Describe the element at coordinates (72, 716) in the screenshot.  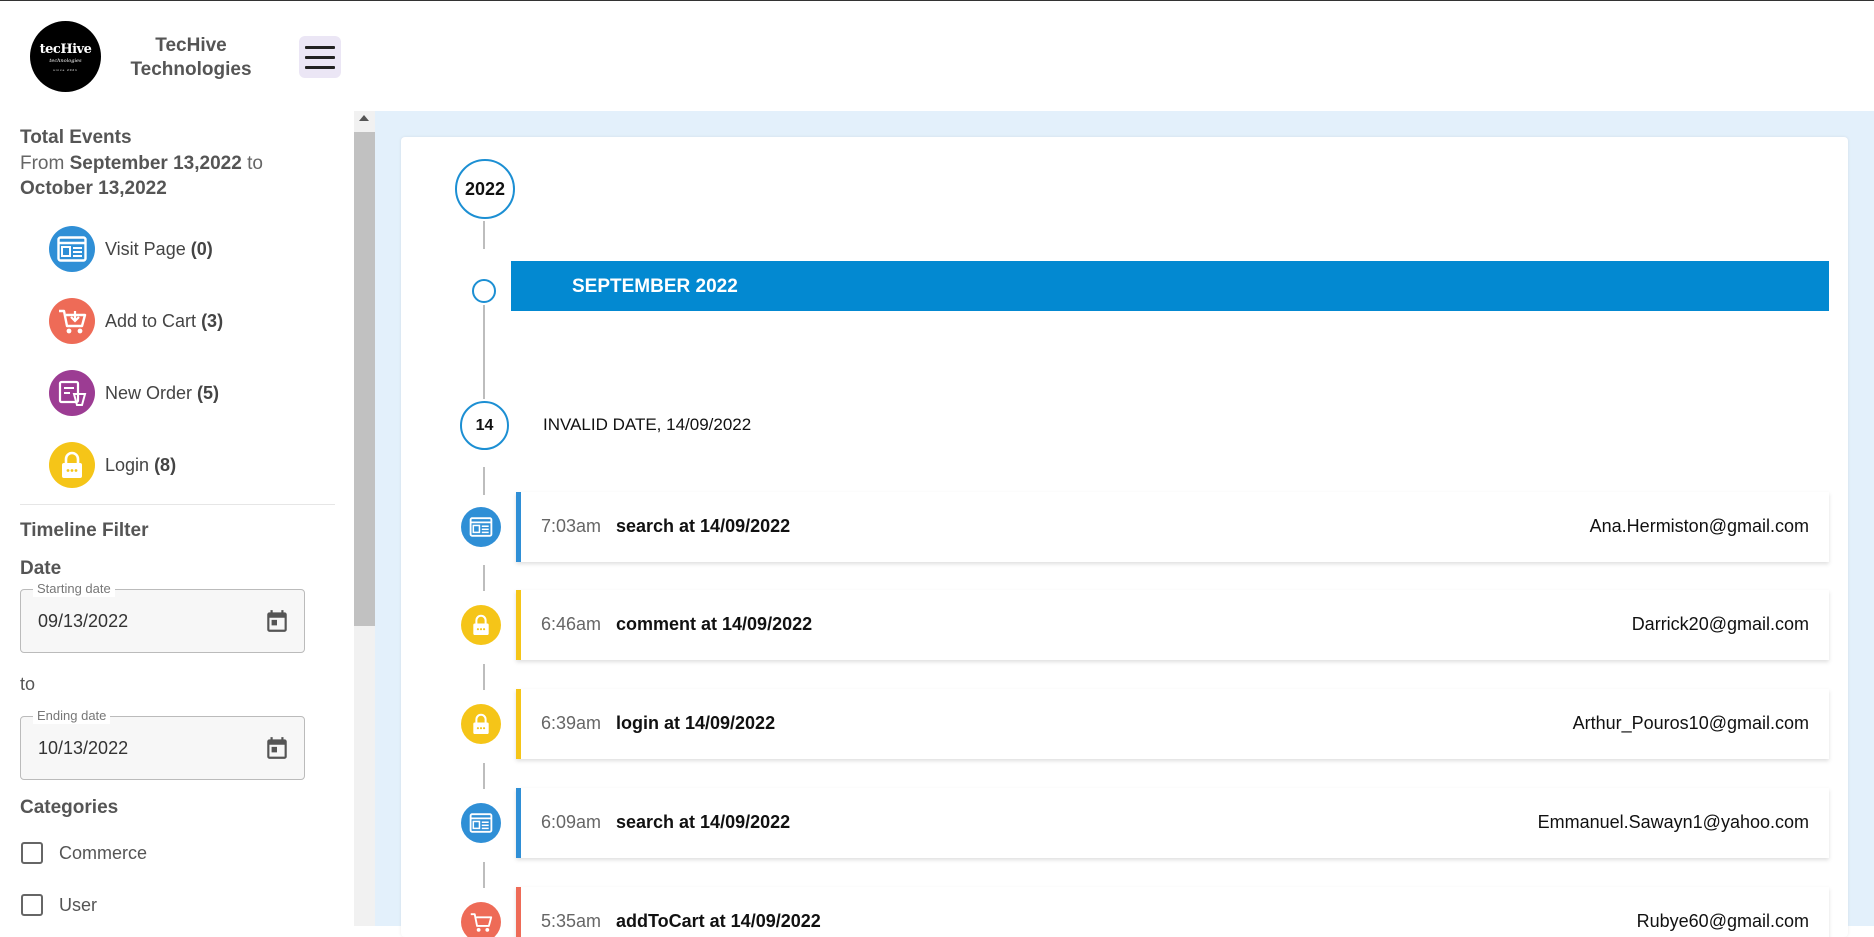
I see `ending-date-label: Ending date` at that location.